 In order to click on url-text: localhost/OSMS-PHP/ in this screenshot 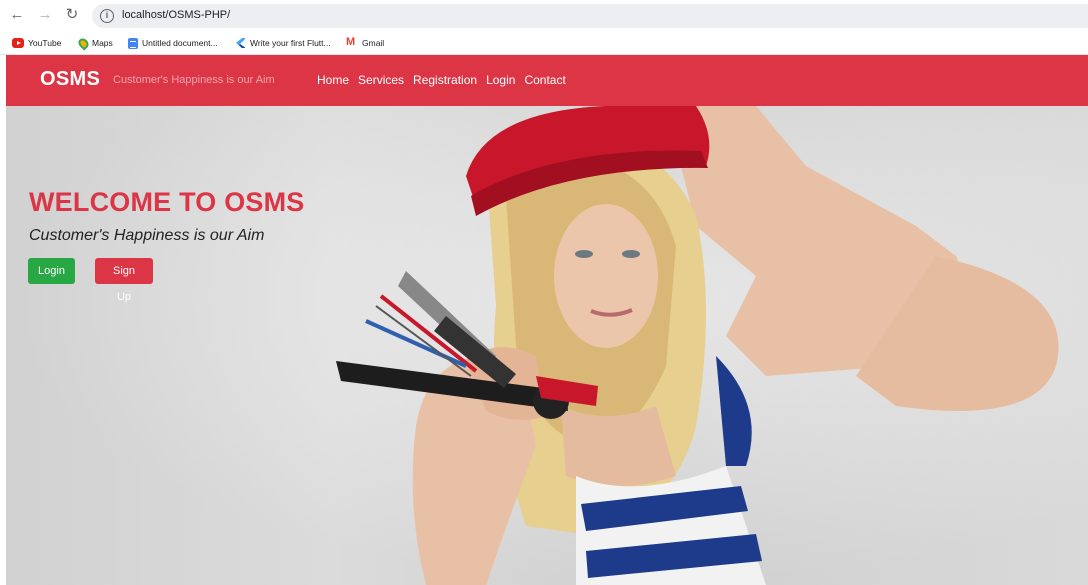, I will do `click(176, 15)`.